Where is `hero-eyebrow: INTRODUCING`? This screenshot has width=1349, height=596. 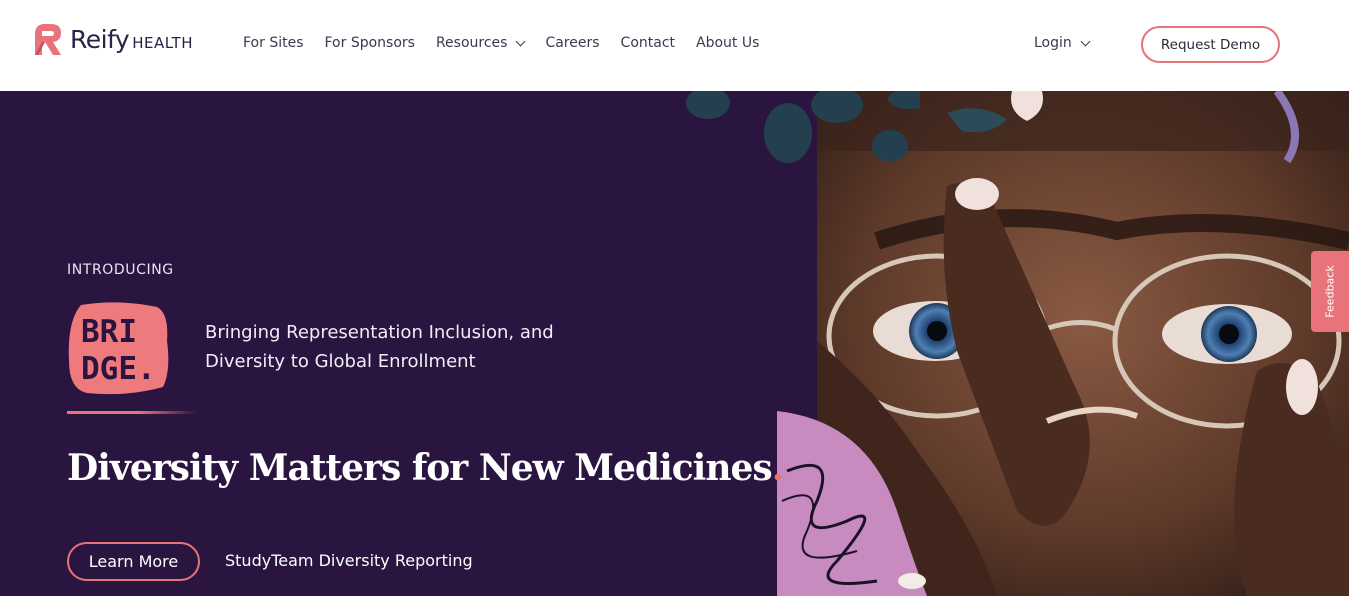
hero-eyebrow: INTRODUCING is located at coordinates (120, 270).